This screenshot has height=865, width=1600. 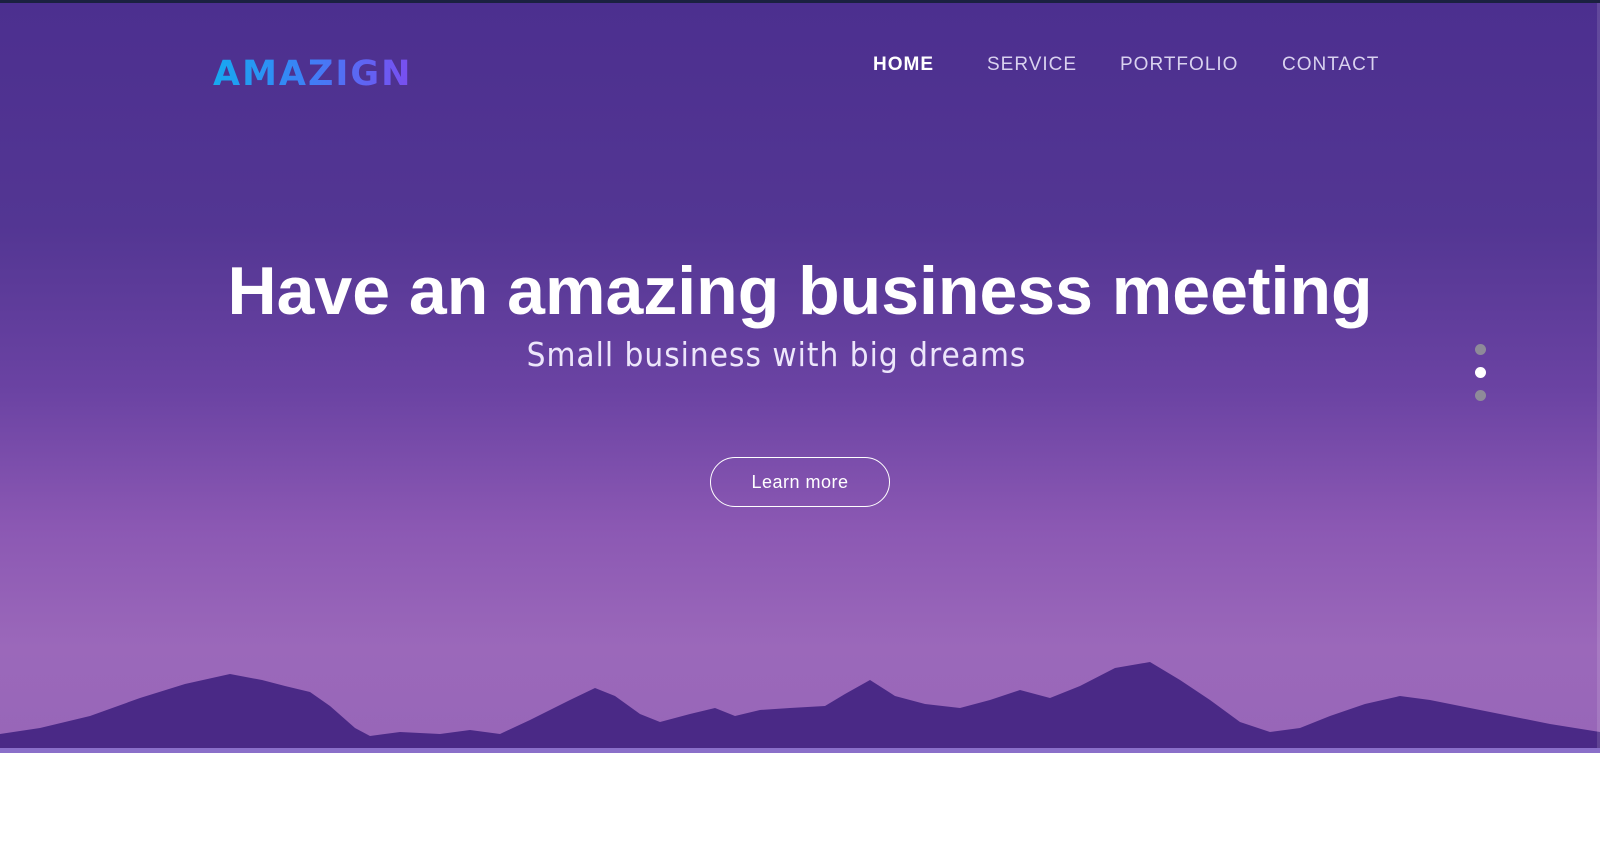 What do you see at coordinates (800, 68) in the screenshot?
I see `main-nav: HOME SERVICE PORTFOLIO CONTACT` at bounding box center [800, 68].